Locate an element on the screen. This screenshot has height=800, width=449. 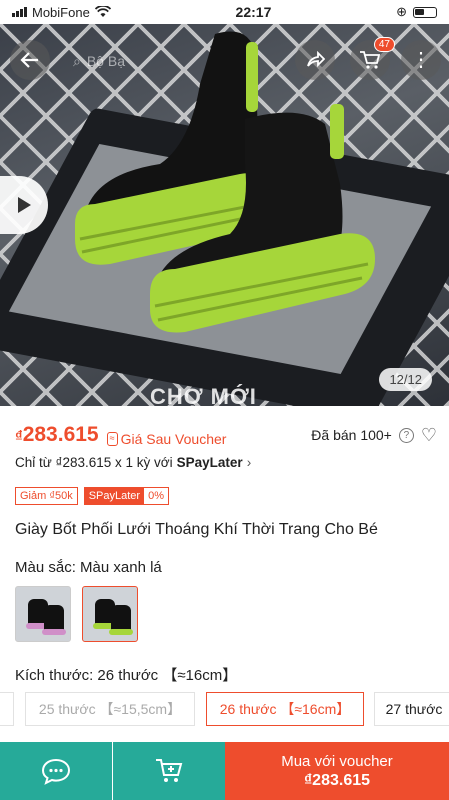
share-icon is located at coordinates (316, 59).